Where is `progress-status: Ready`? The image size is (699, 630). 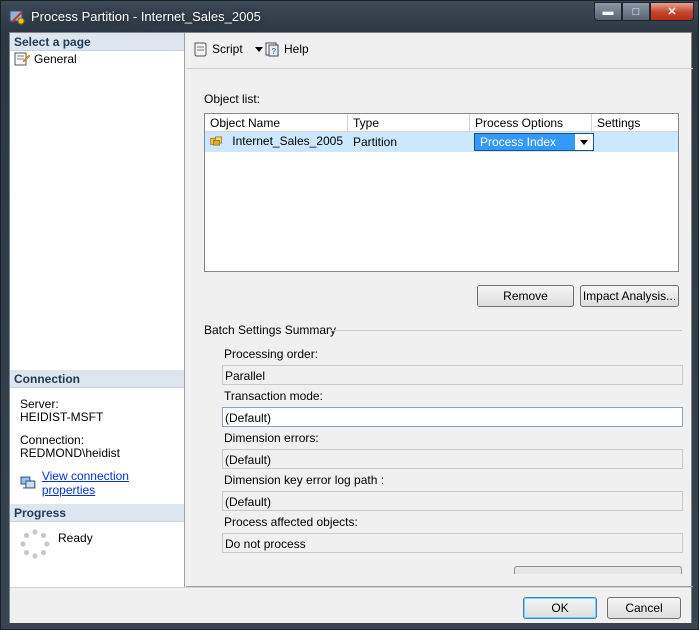 progress-status: Ready is located at coordinates (75, 538).